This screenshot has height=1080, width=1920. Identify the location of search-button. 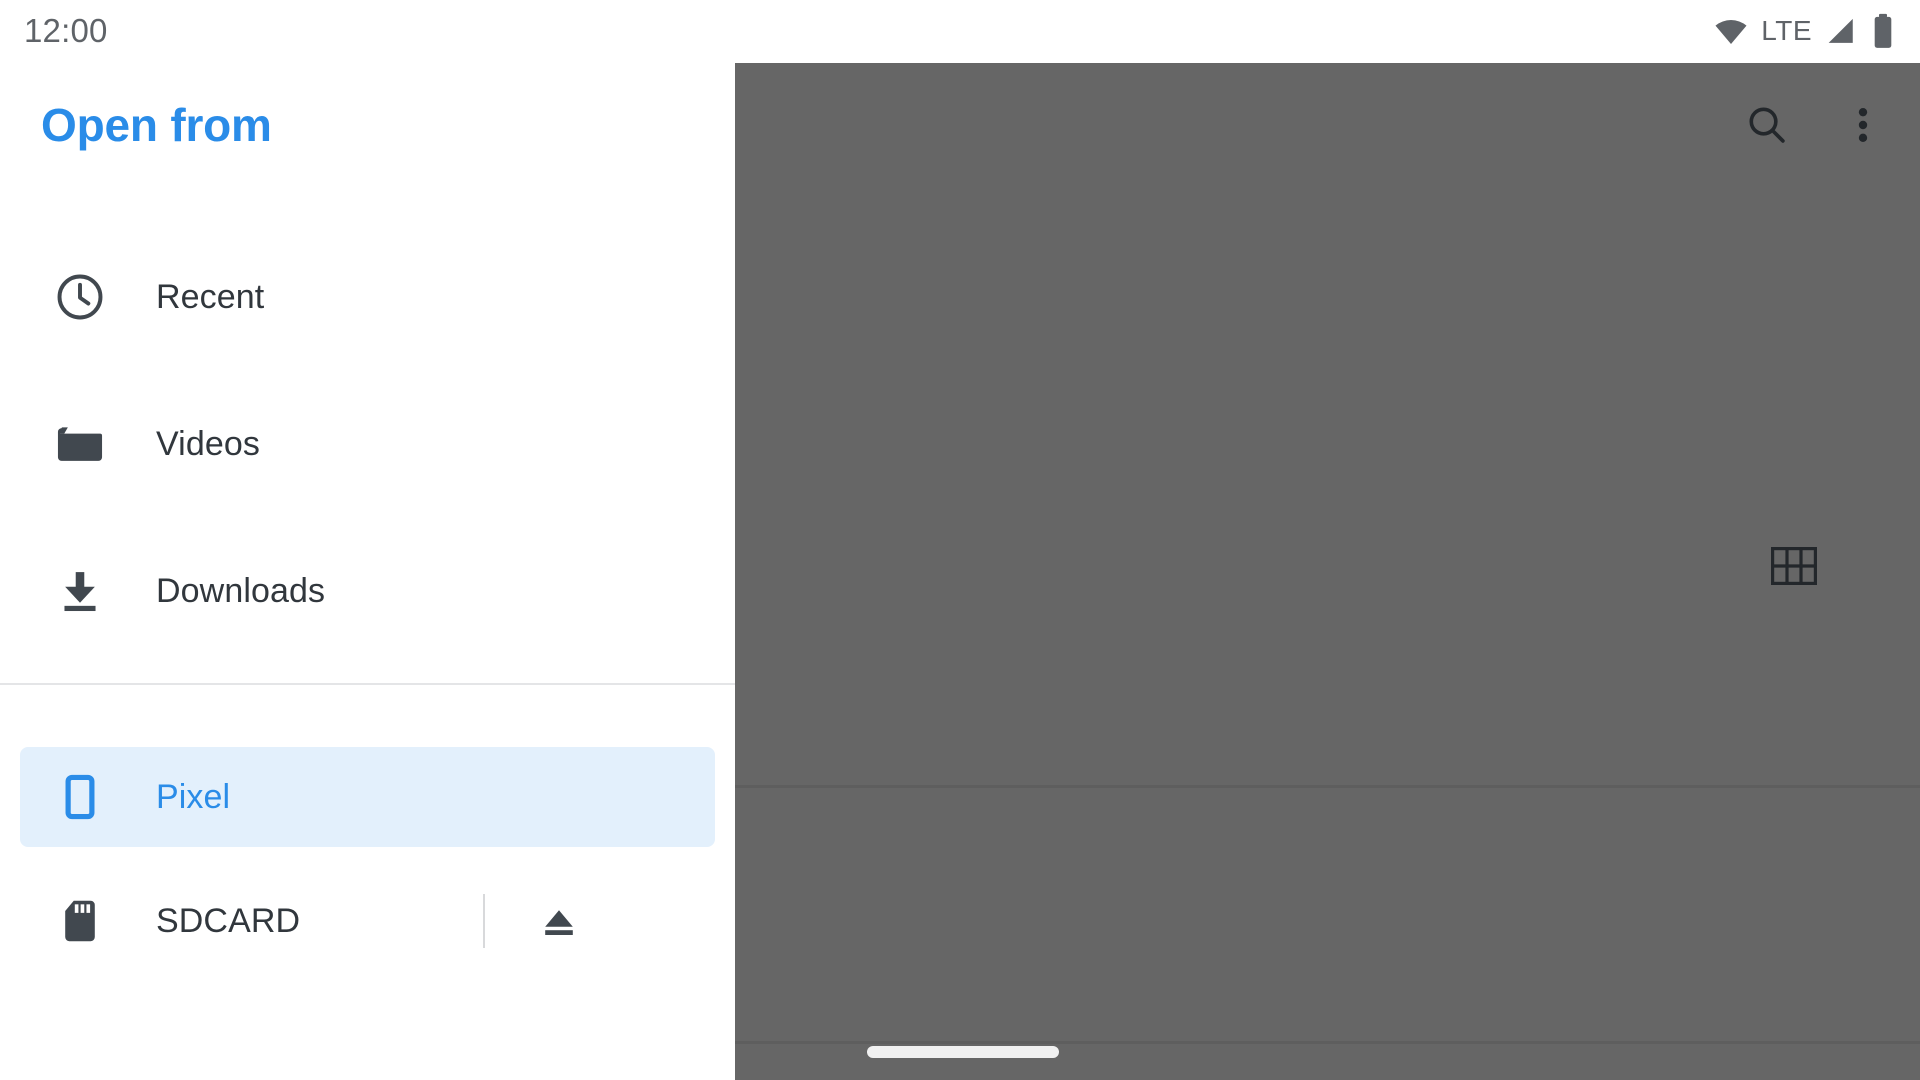
(1767, 125).